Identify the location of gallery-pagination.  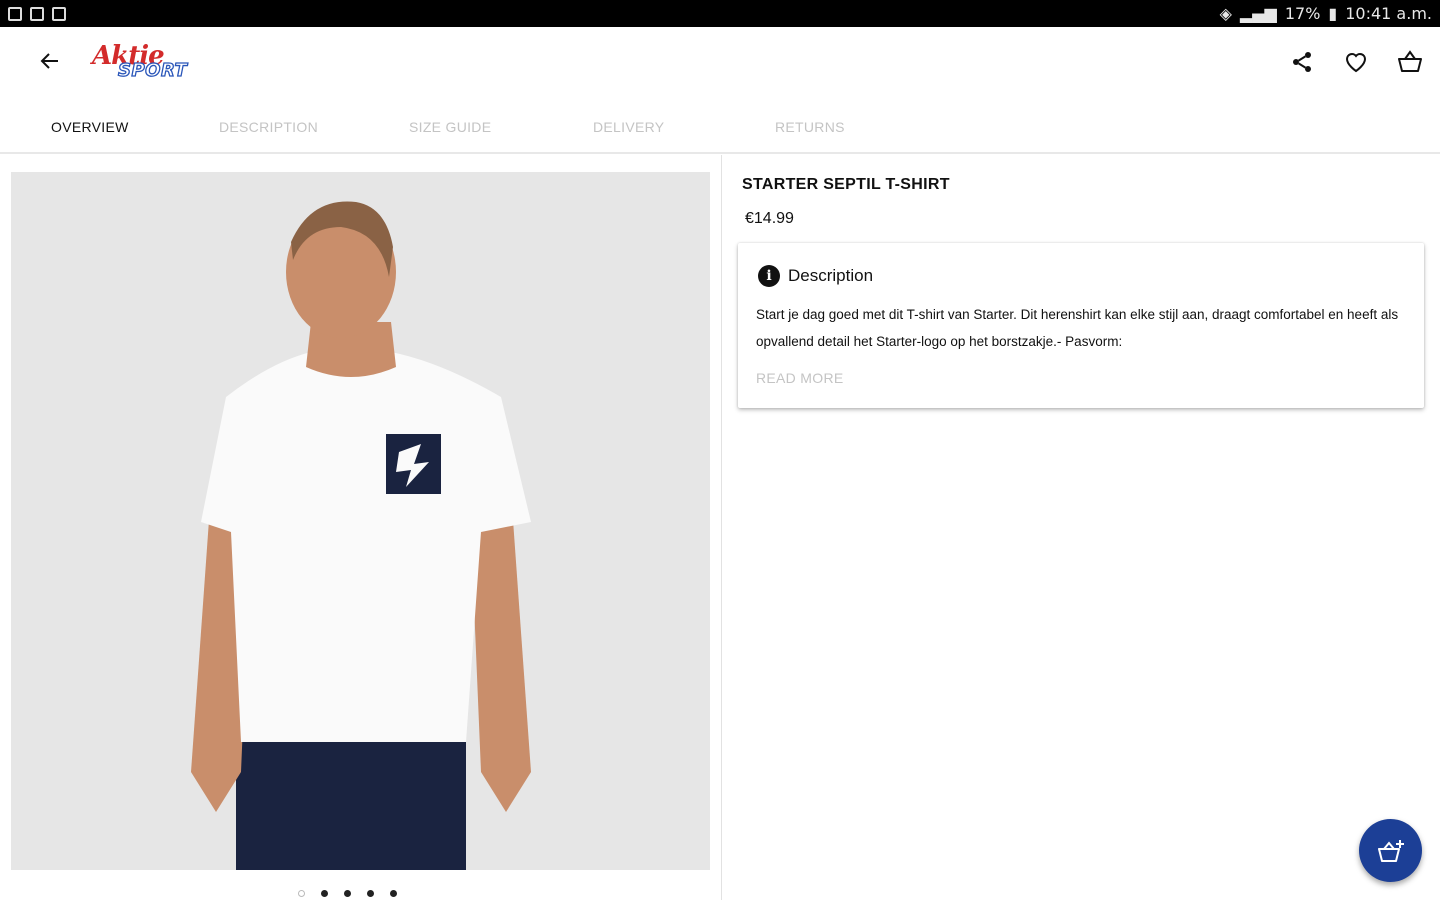
(347, 893).